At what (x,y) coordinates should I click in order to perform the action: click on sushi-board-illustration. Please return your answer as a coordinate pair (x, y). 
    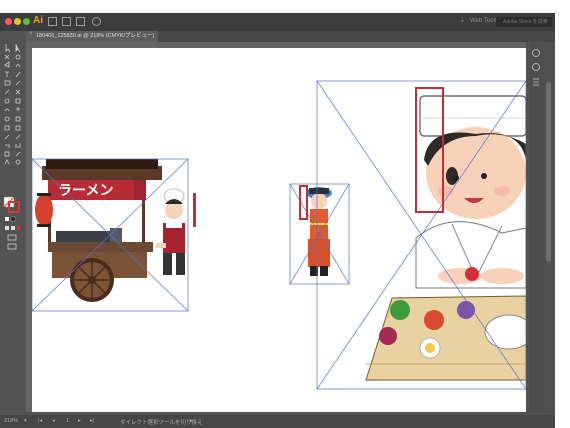
    Looking at the image, I should click on (445, 338).